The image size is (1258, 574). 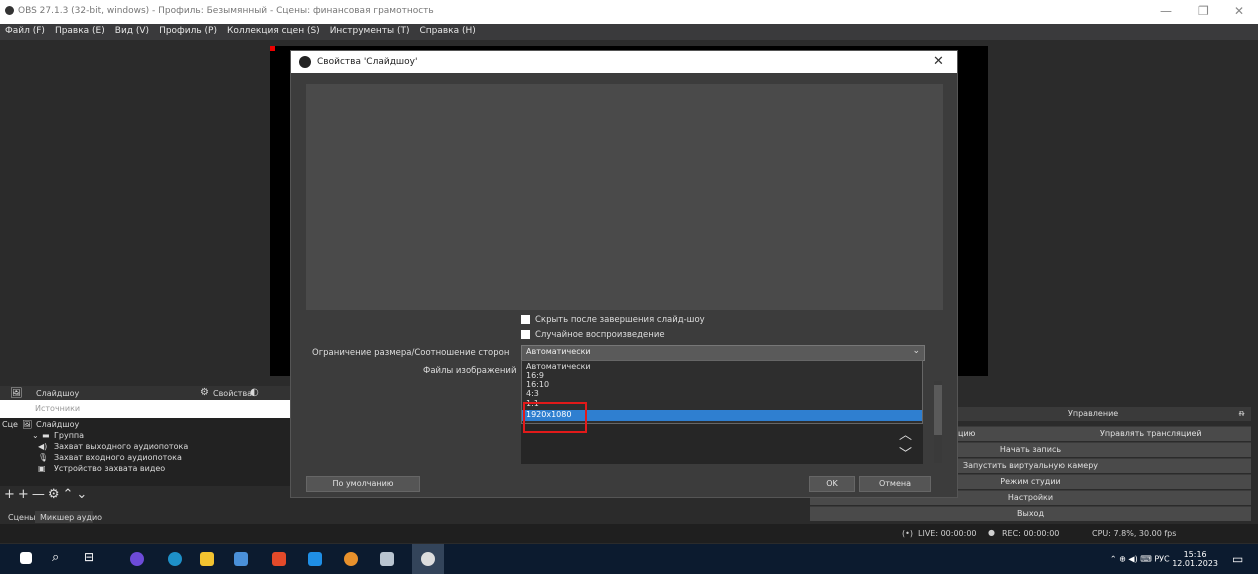 I want to click on defaults-button: По умолчанию, so click(x=363, y=484).